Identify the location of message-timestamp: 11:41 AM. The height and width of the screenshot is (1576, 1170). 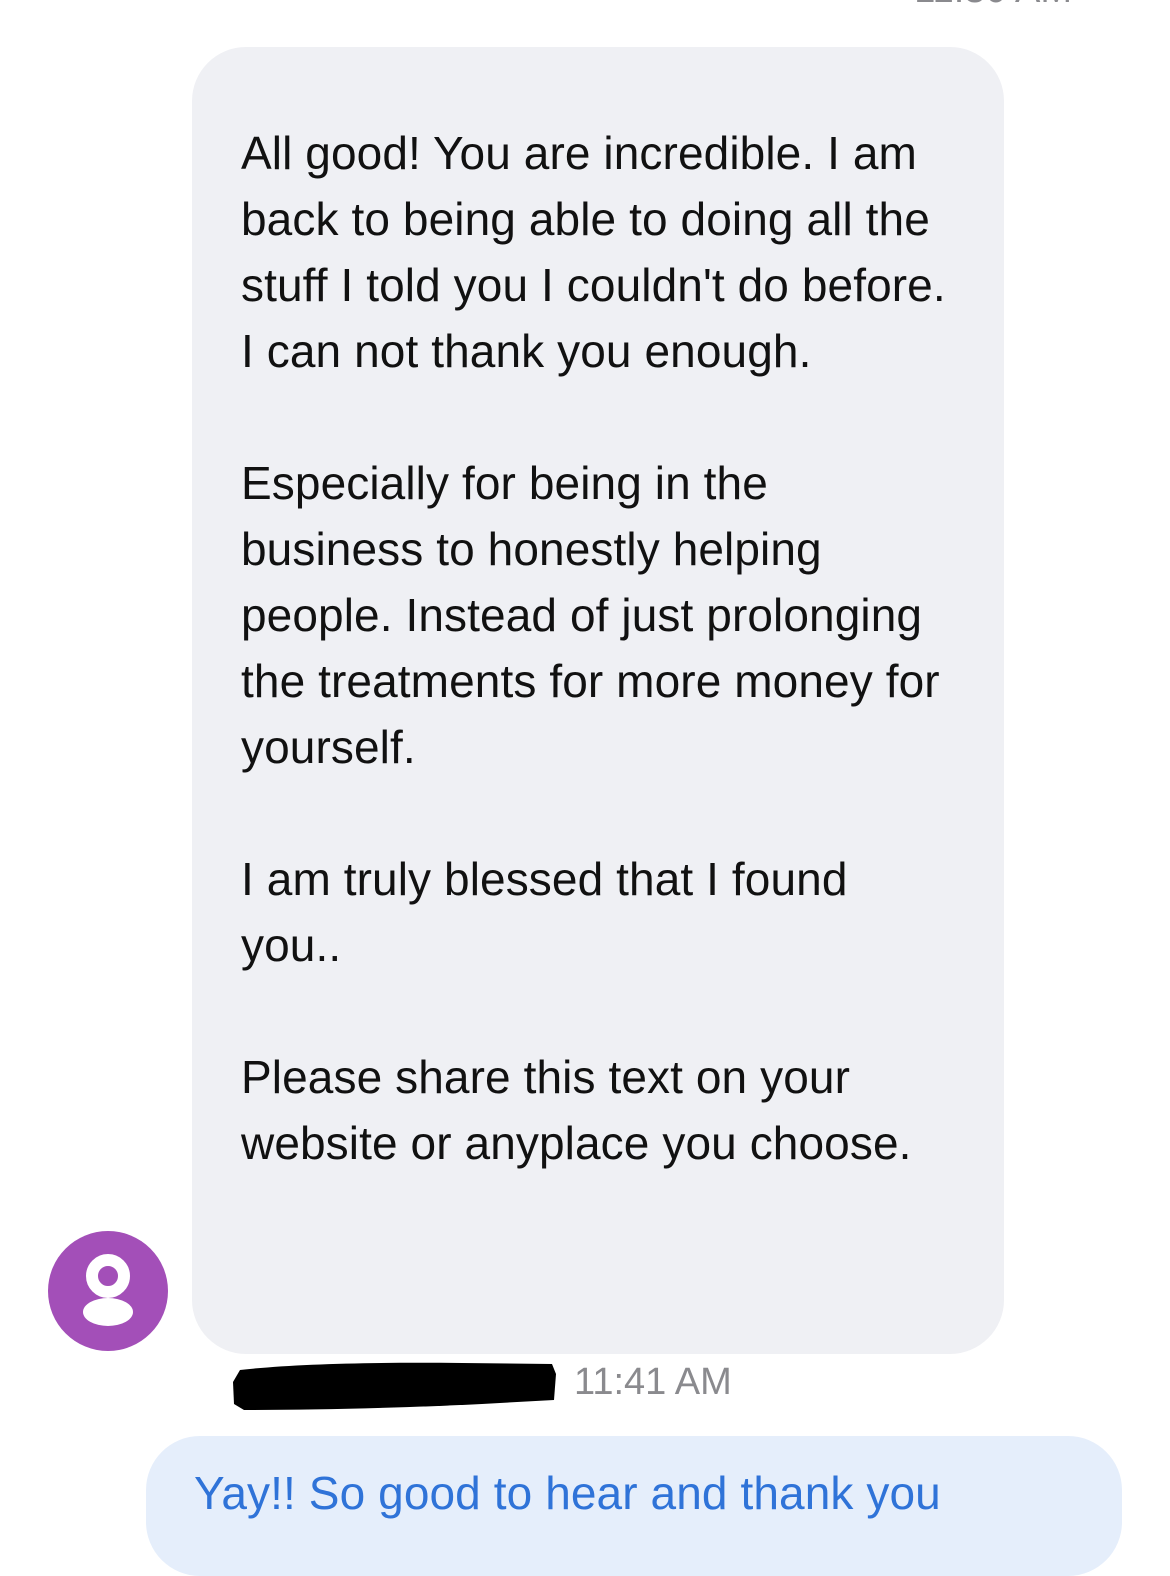
(653, 1382).